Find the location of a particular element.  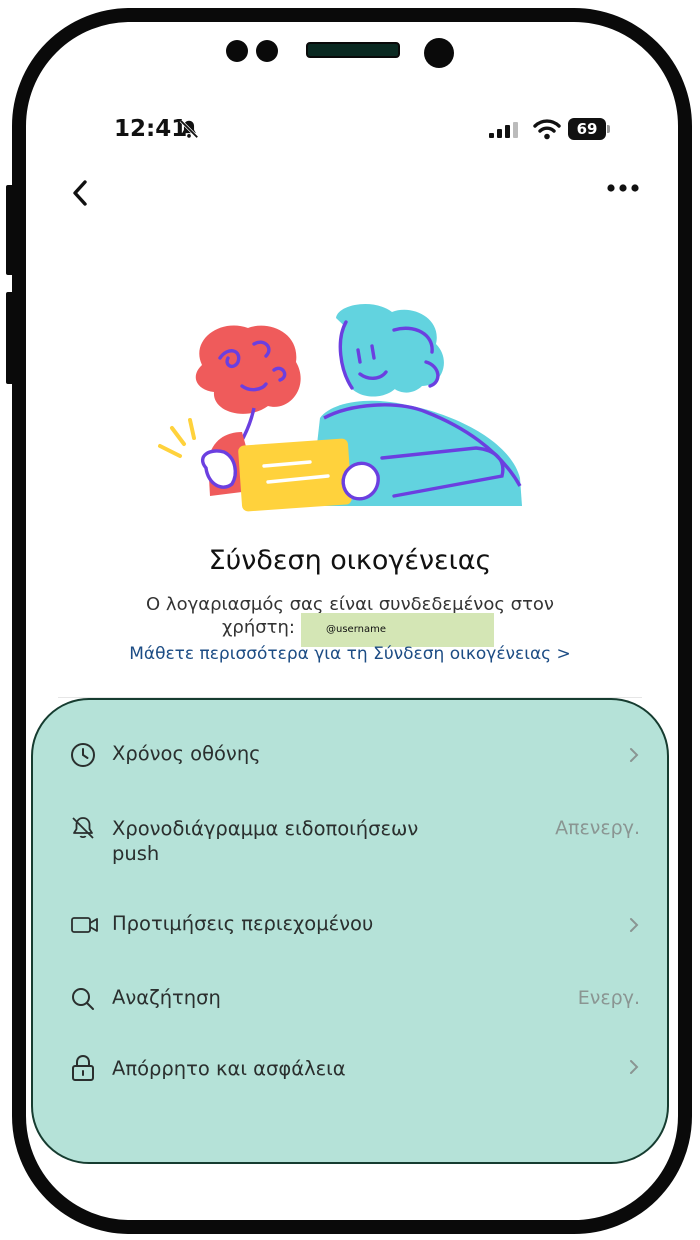

clock-icon is located at coordinates (83, 755).